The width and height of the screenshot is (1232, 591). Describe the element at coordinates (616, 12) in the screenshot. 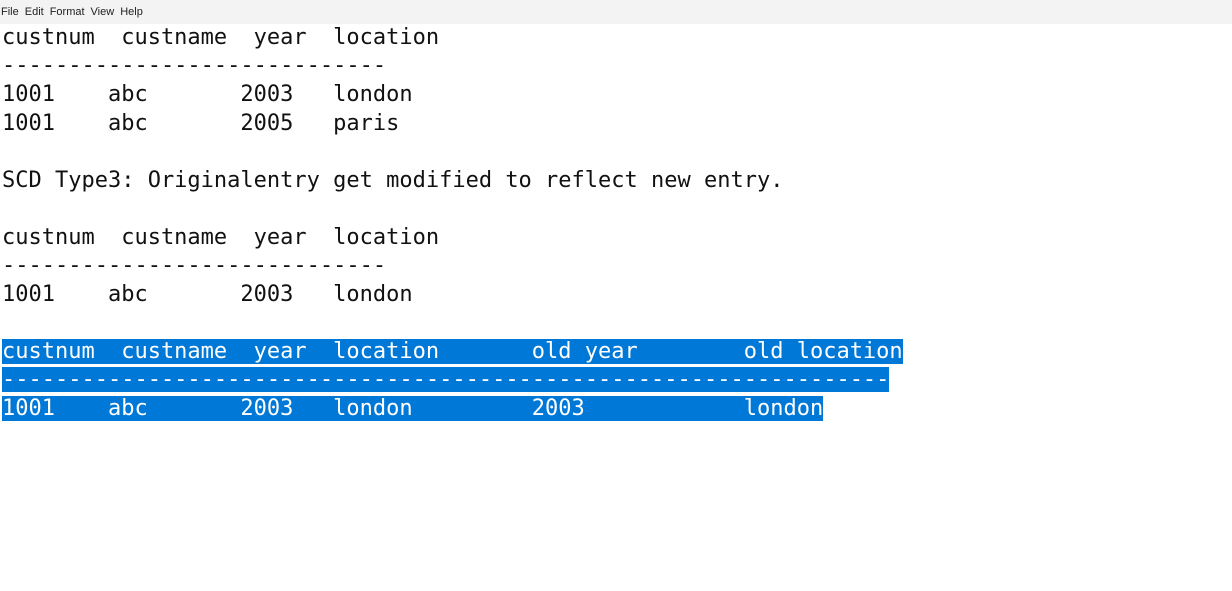

I see `menu-bar: File Edit Format View Help` at that location.